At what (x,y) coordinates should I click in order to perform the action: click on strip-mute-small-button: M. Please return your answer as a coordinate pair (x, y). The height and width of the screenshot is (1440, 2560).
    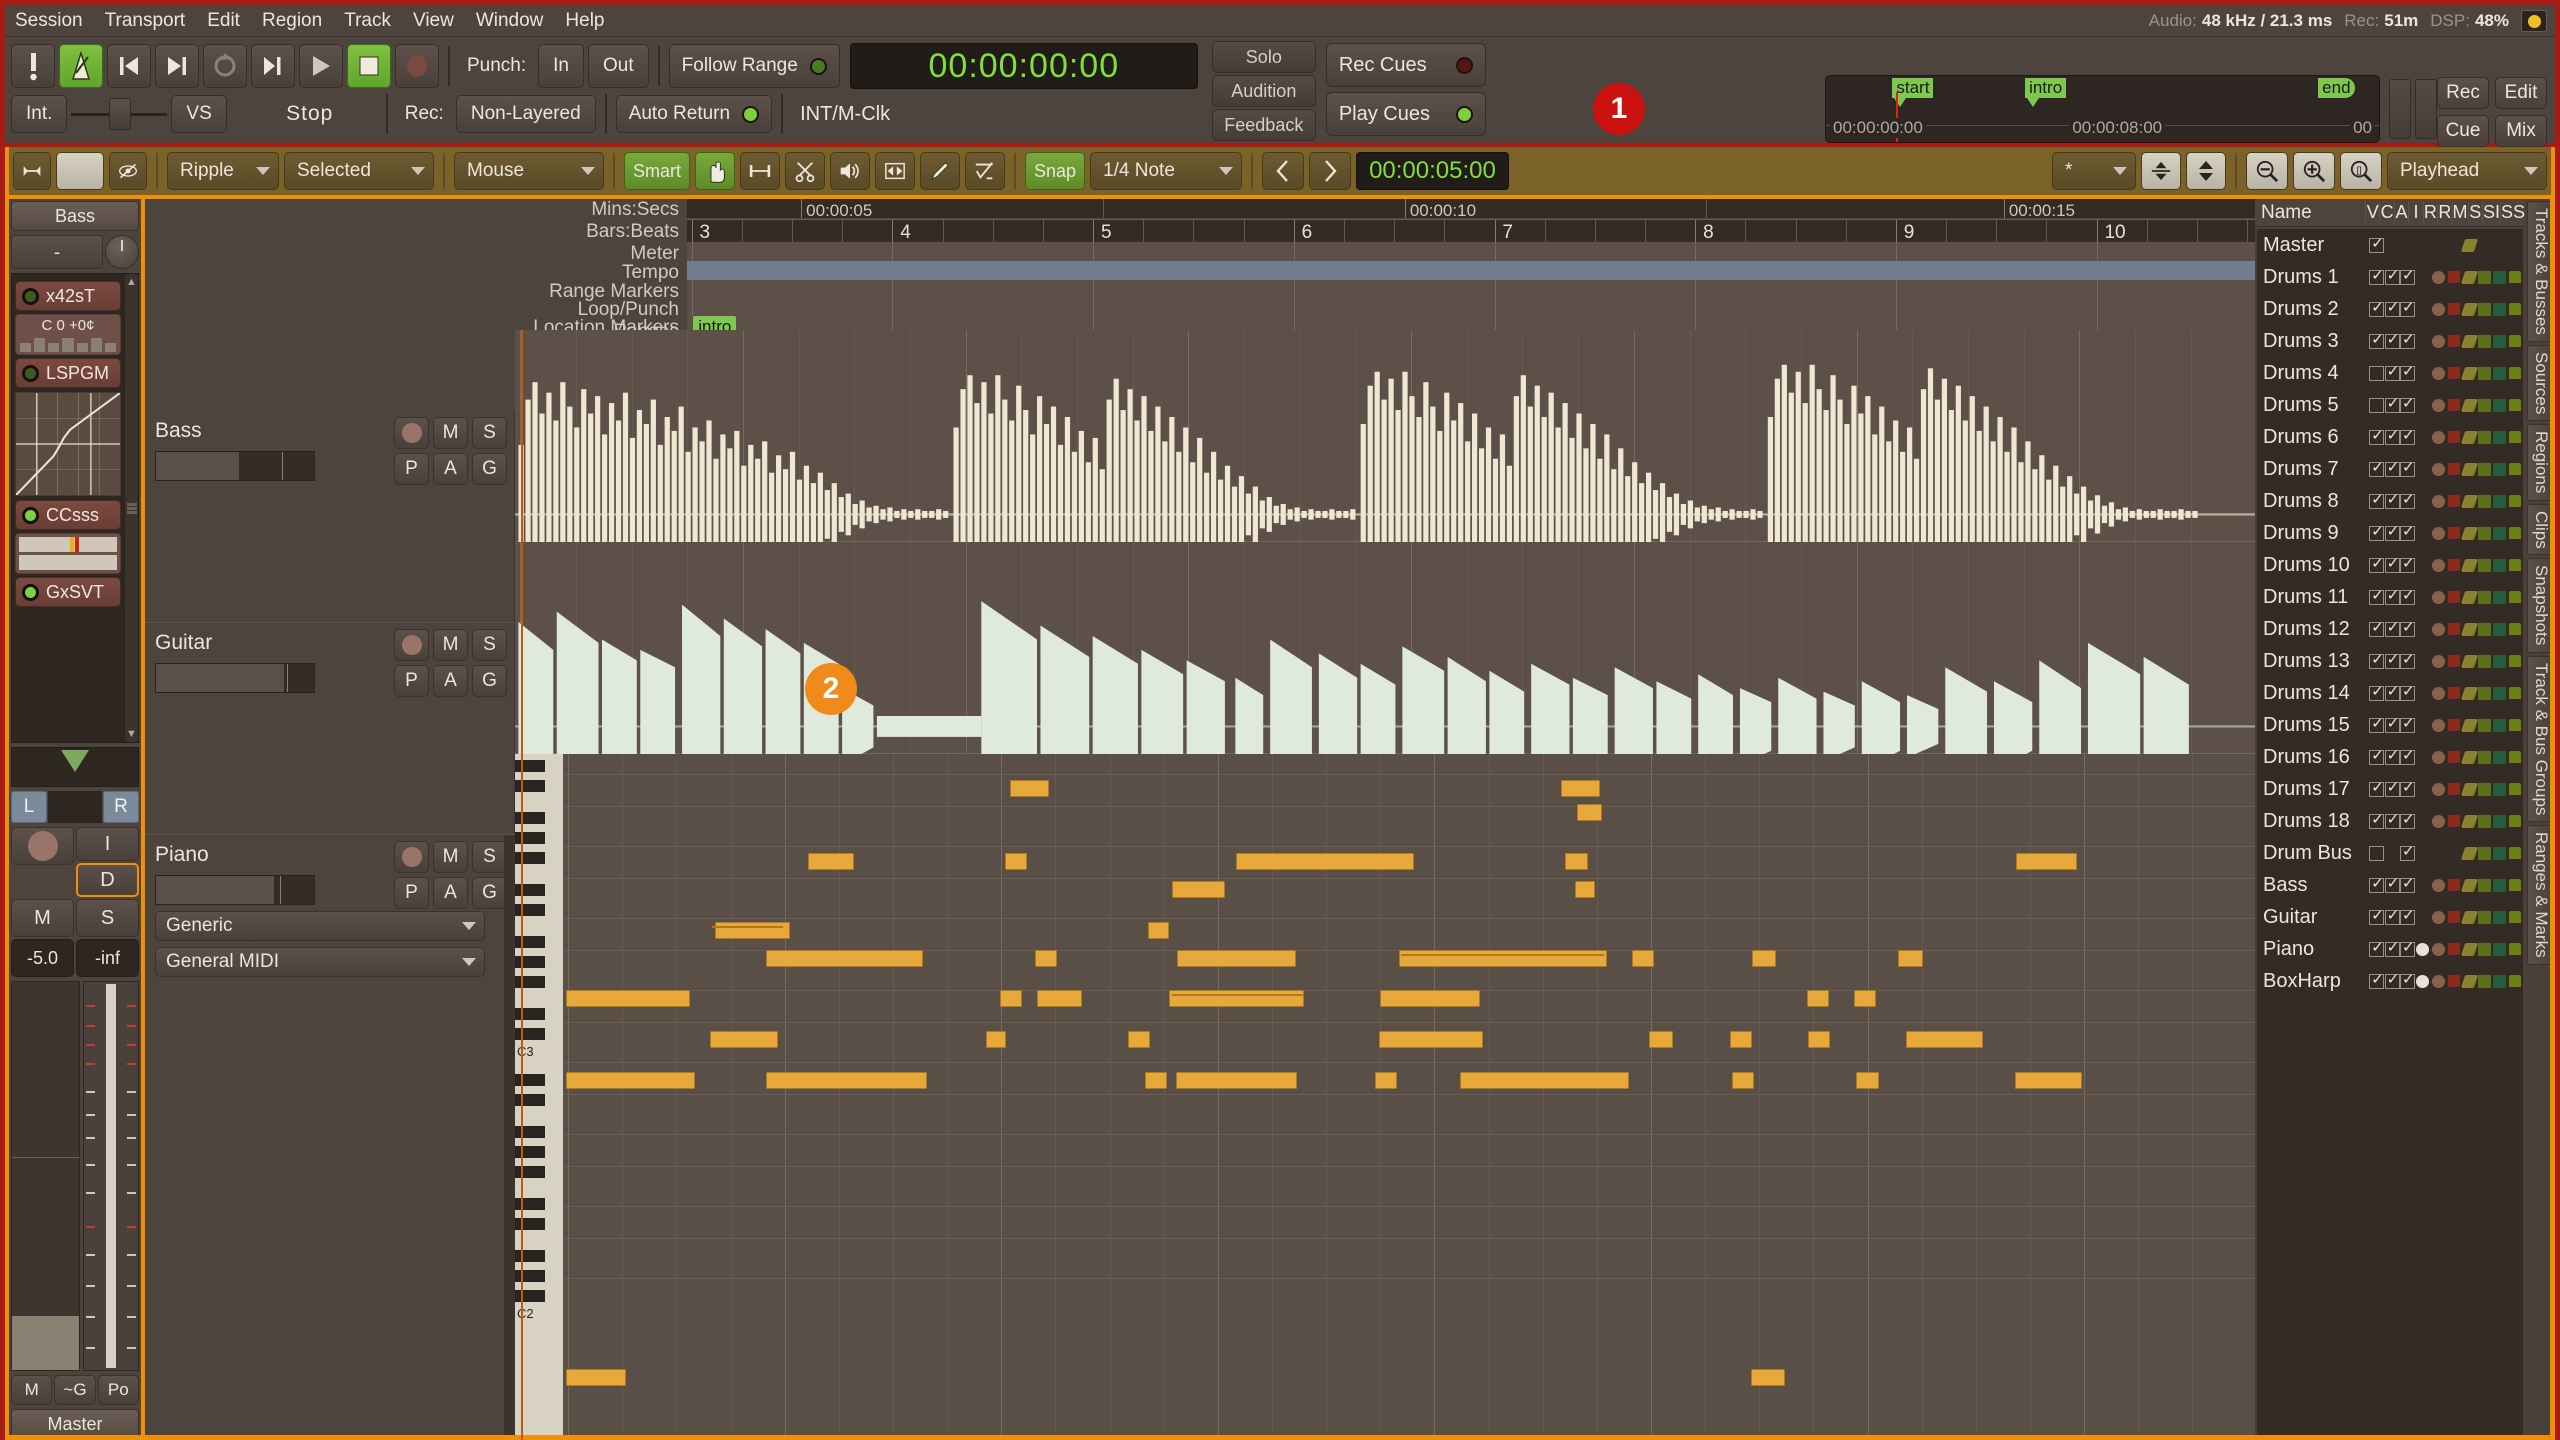
    Looking at the image, I should click on (32, 1390).